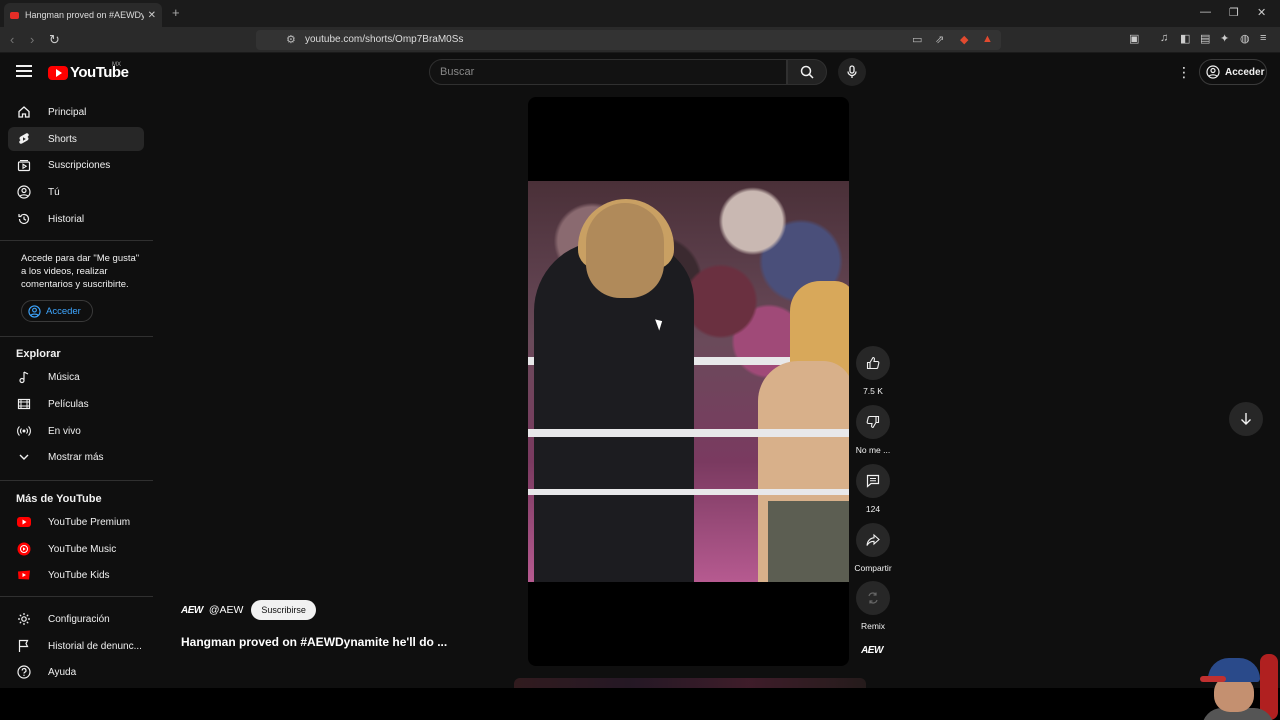 The image size is (1280, 720). I want to click on sidebar-item-label: En vivo, so click(64, 431).